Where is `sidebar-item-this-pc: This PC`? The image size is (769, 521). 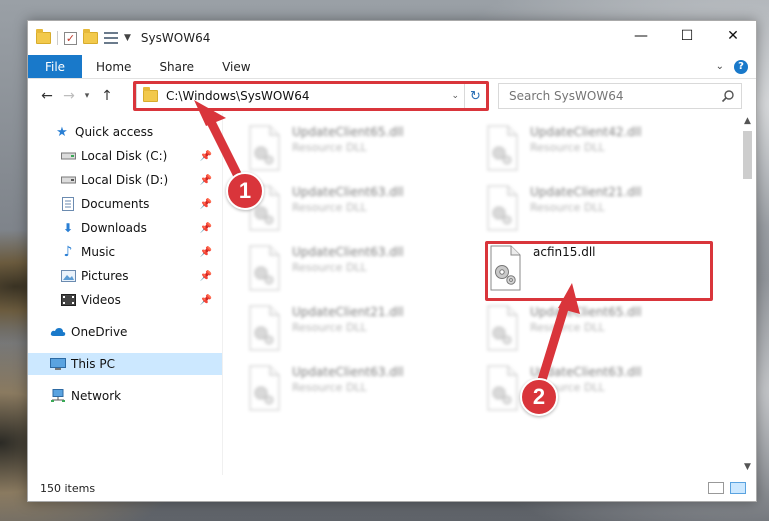
sidebar-item-this-pc: This PC is located at coordinates (125, 364).